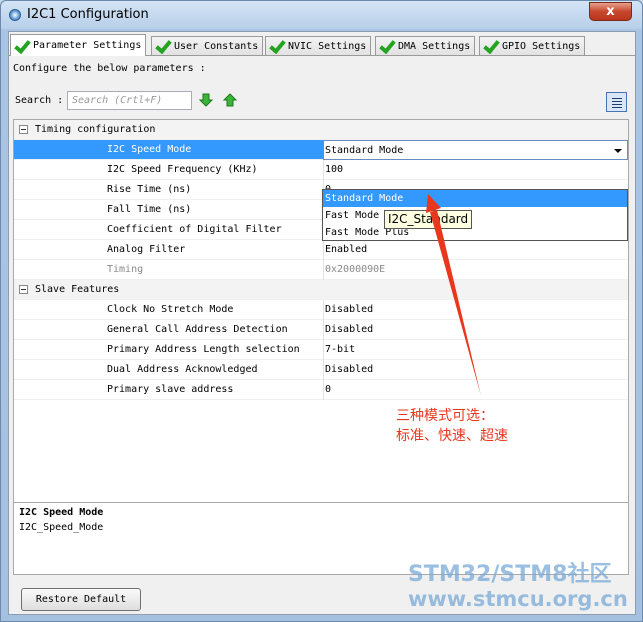 The height and width of the screenshot is (622, 643). Describe the element at coordinates (321, 390) in the screenshot. I see `row-primary-slave-address: Primary slave address 0` at that location.